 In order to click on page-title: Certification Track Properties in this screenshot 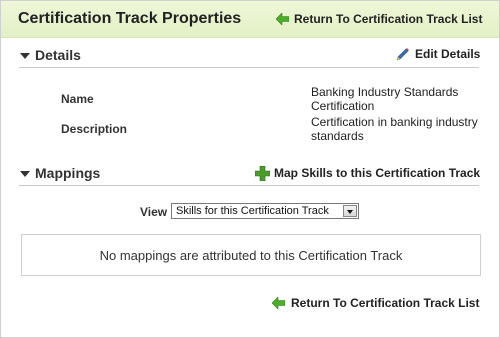, I will do `click(130, 18)`.